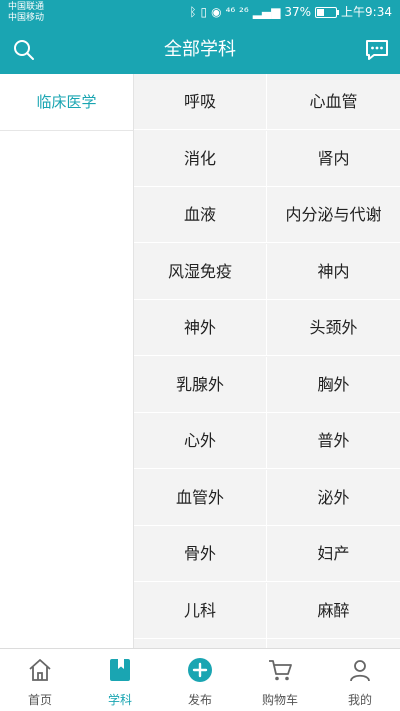  What do you see at coordinates (366, 12) in the screenshot?
I see `clock: 上午9:34` at bounding box center [366, 12].